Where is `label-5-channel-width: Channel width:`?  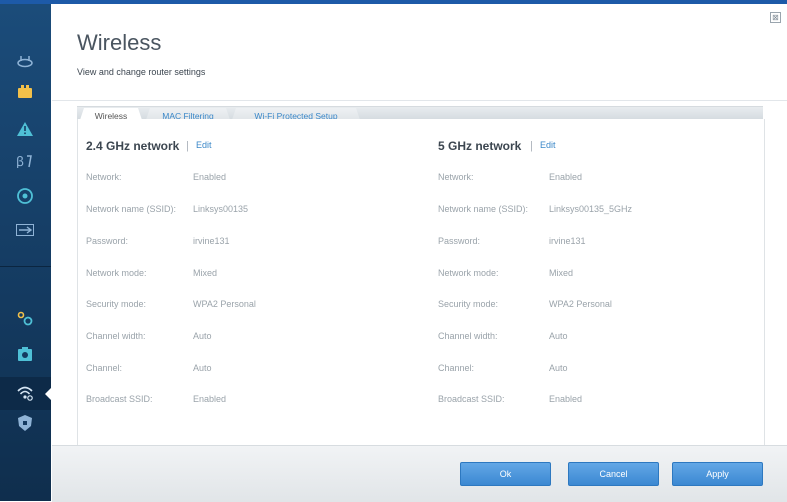 label-5-channel-width: Channel width: is located at coordinates (468, 336).